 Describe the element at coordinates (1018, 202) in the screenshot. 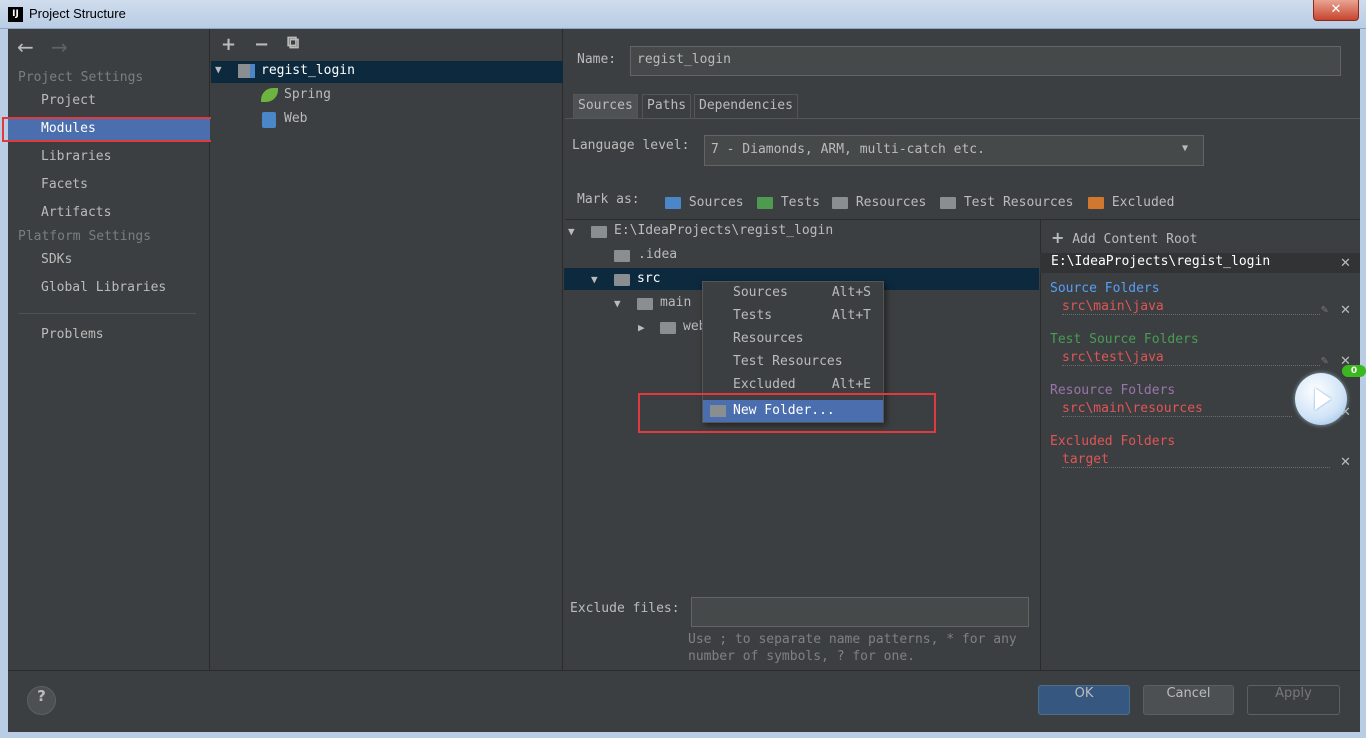

I see `mark-test-resources-label: Test Resources` at that location.